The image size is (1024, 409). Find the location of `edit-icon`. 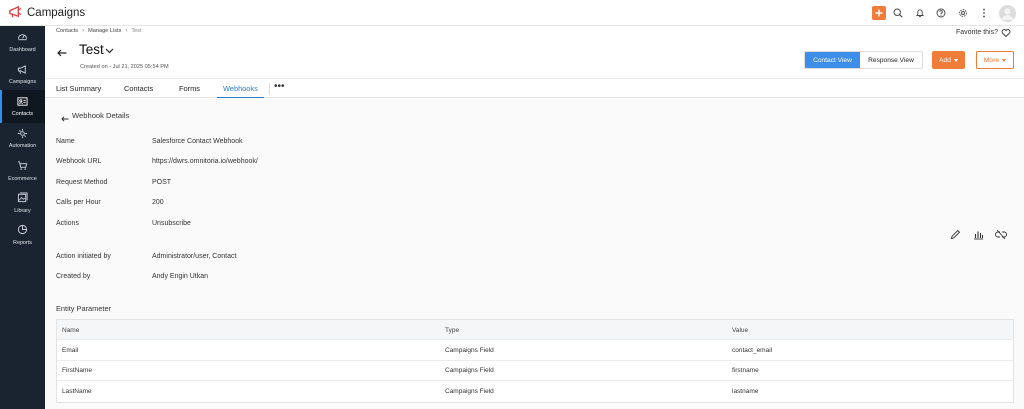

edit-icon is located at coordinates (955, 234).